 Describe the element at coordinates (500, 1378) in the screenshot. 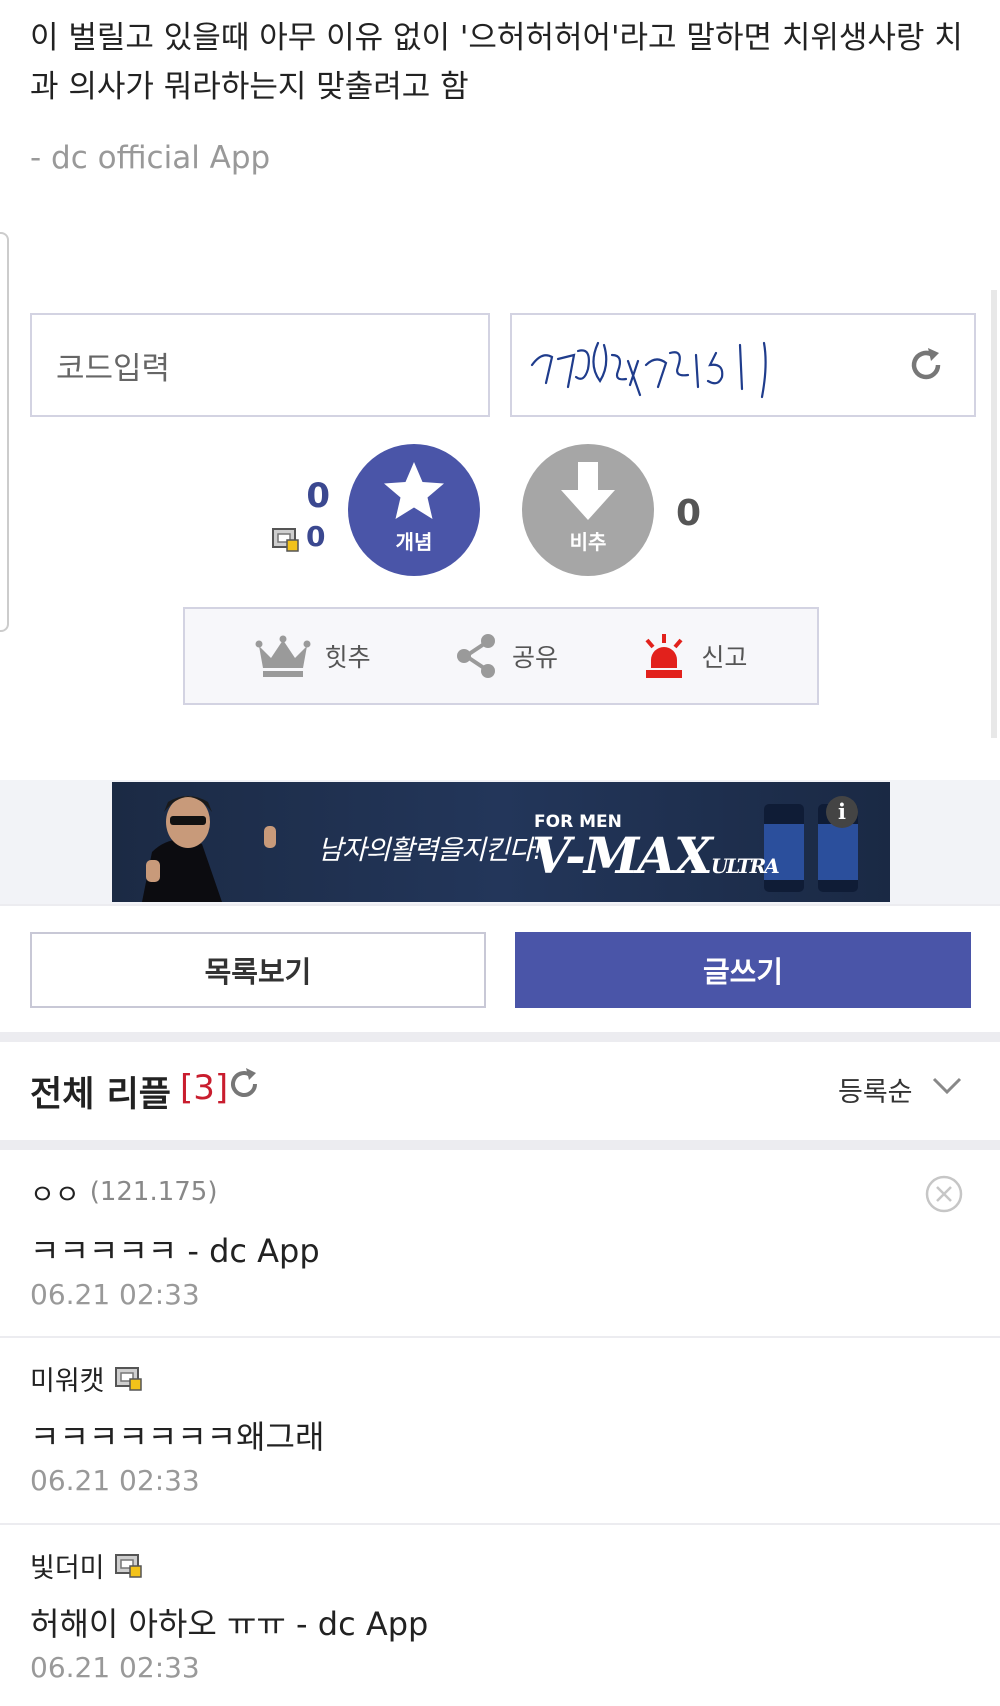

I see `comment-author-row: 미워캣` at that location.